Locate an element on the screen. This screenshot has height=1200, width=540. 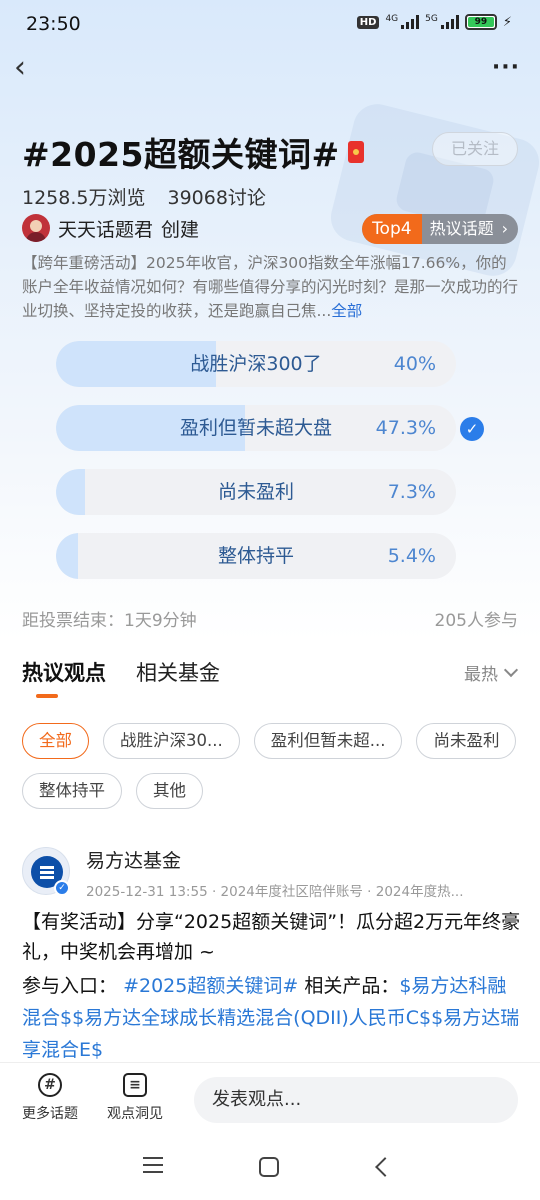
content-tabs: 热议观点 相关基金 is located at coordinates (121, 672).